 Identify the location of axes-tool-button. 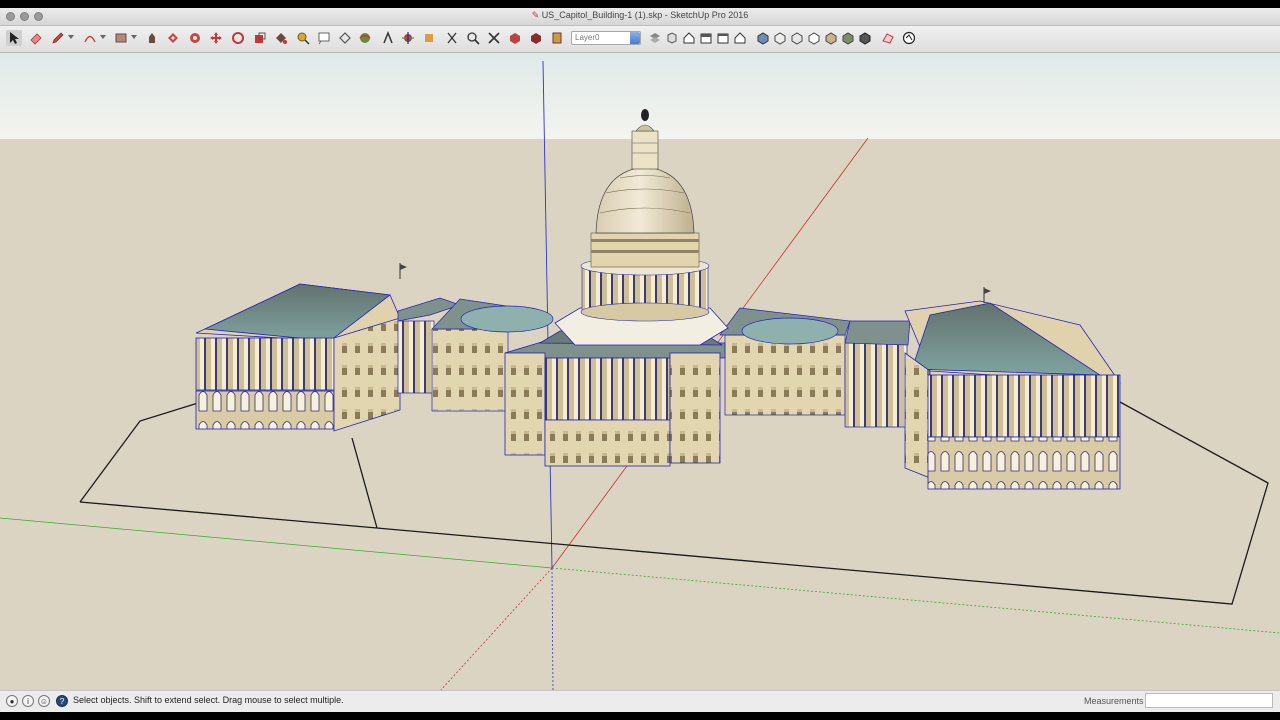
(408, 38).